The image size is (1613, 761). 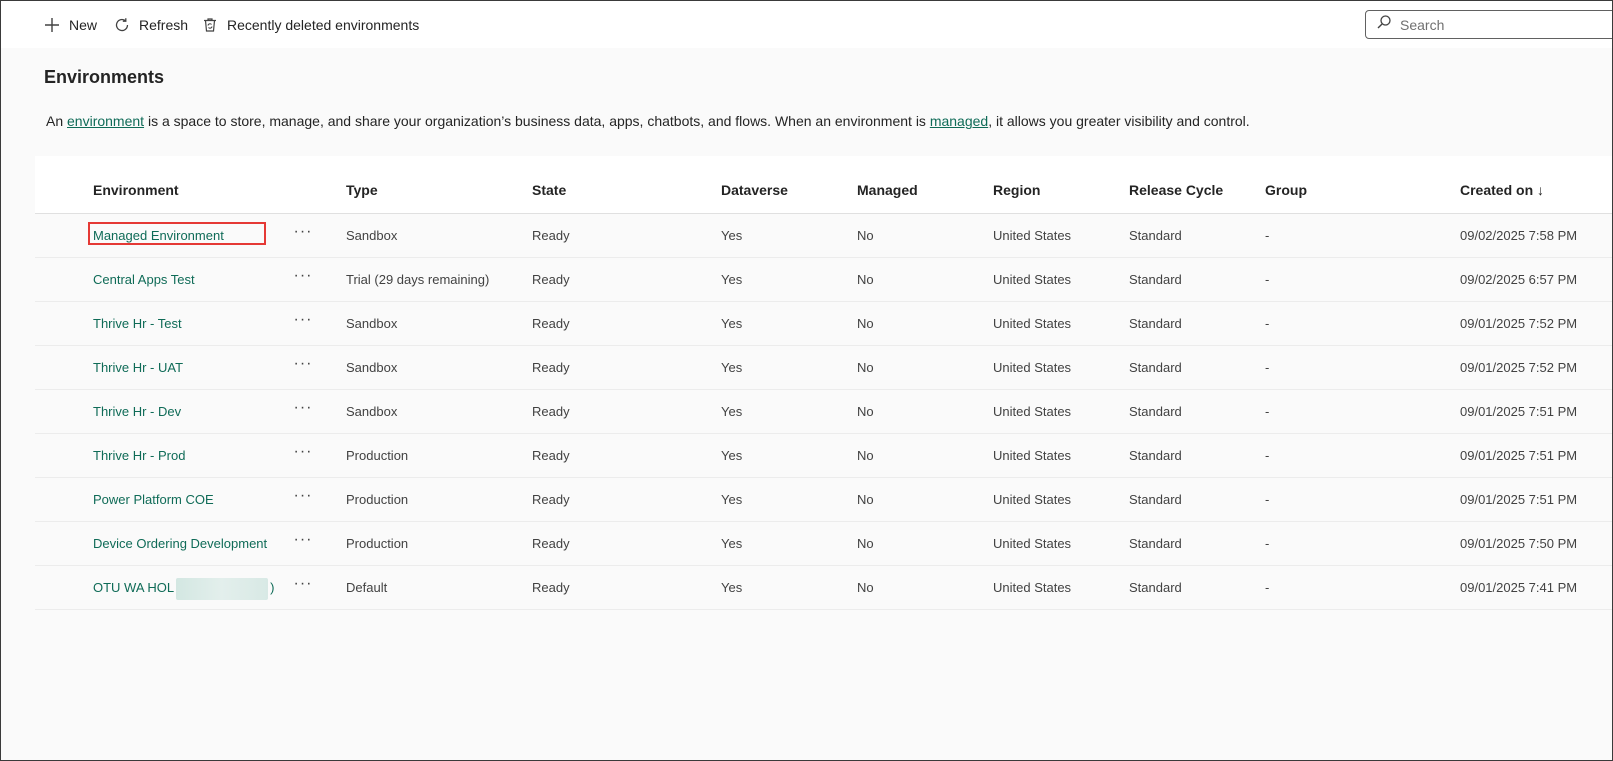 I want to click on environment-name-link: Thrive Hr - Prod, so click(x=139, y=455).